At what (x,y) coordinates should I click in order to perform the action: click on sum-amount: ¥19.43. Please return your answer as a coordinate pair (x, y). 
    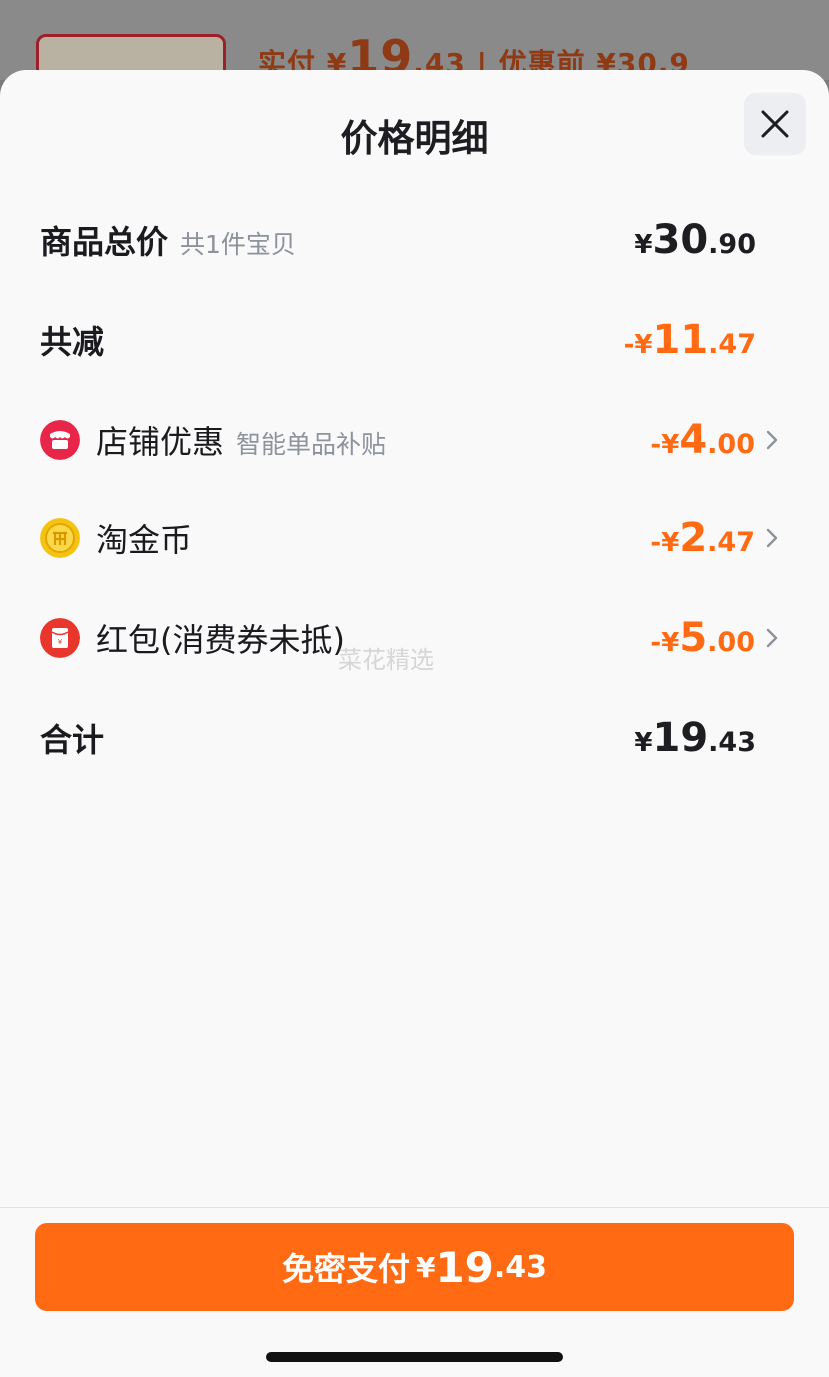
    Looking at the image, I should click on (695, 738).